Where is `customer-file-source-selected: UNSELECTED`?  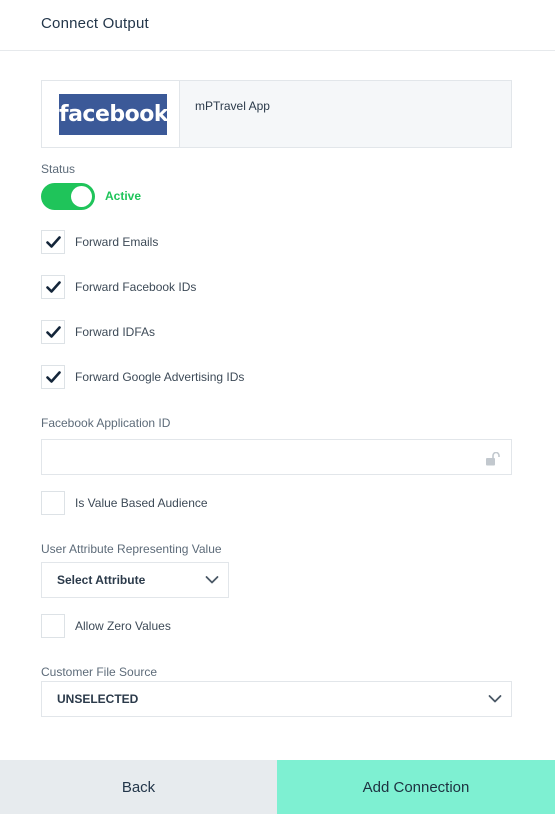
customer-file-source-selected: UNSELECTED is located at coordinates (98, 699).